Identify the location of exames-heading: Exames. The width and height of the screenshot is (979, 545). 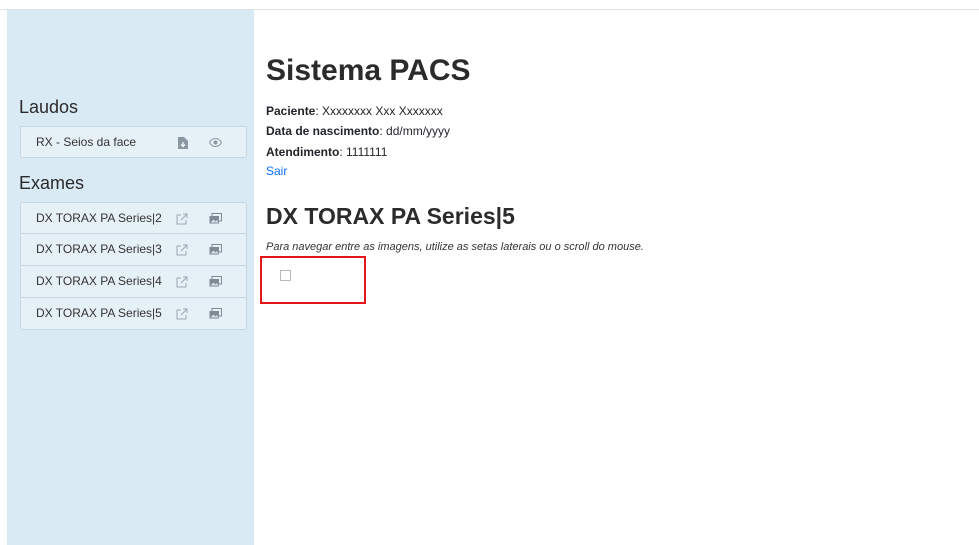
(52, 183).